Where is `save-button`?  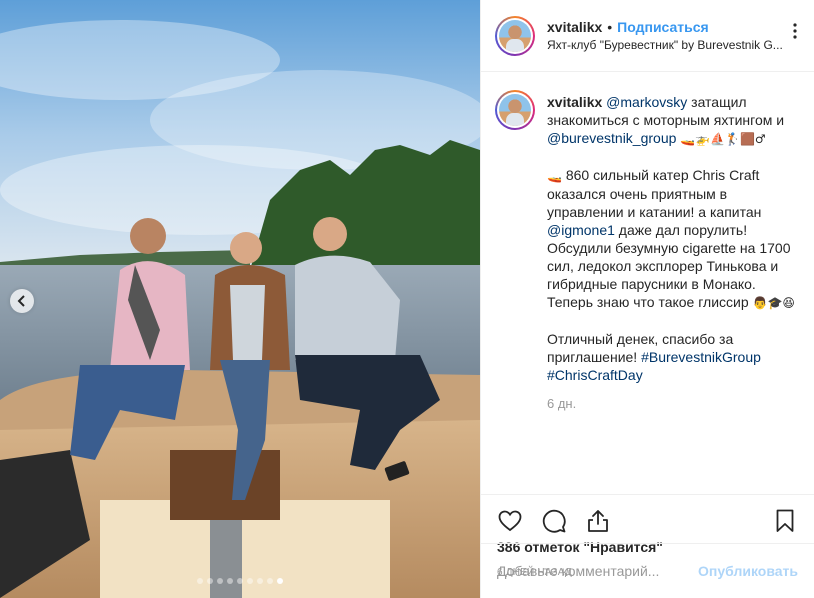 save-button is located at coordinates (785, 521).